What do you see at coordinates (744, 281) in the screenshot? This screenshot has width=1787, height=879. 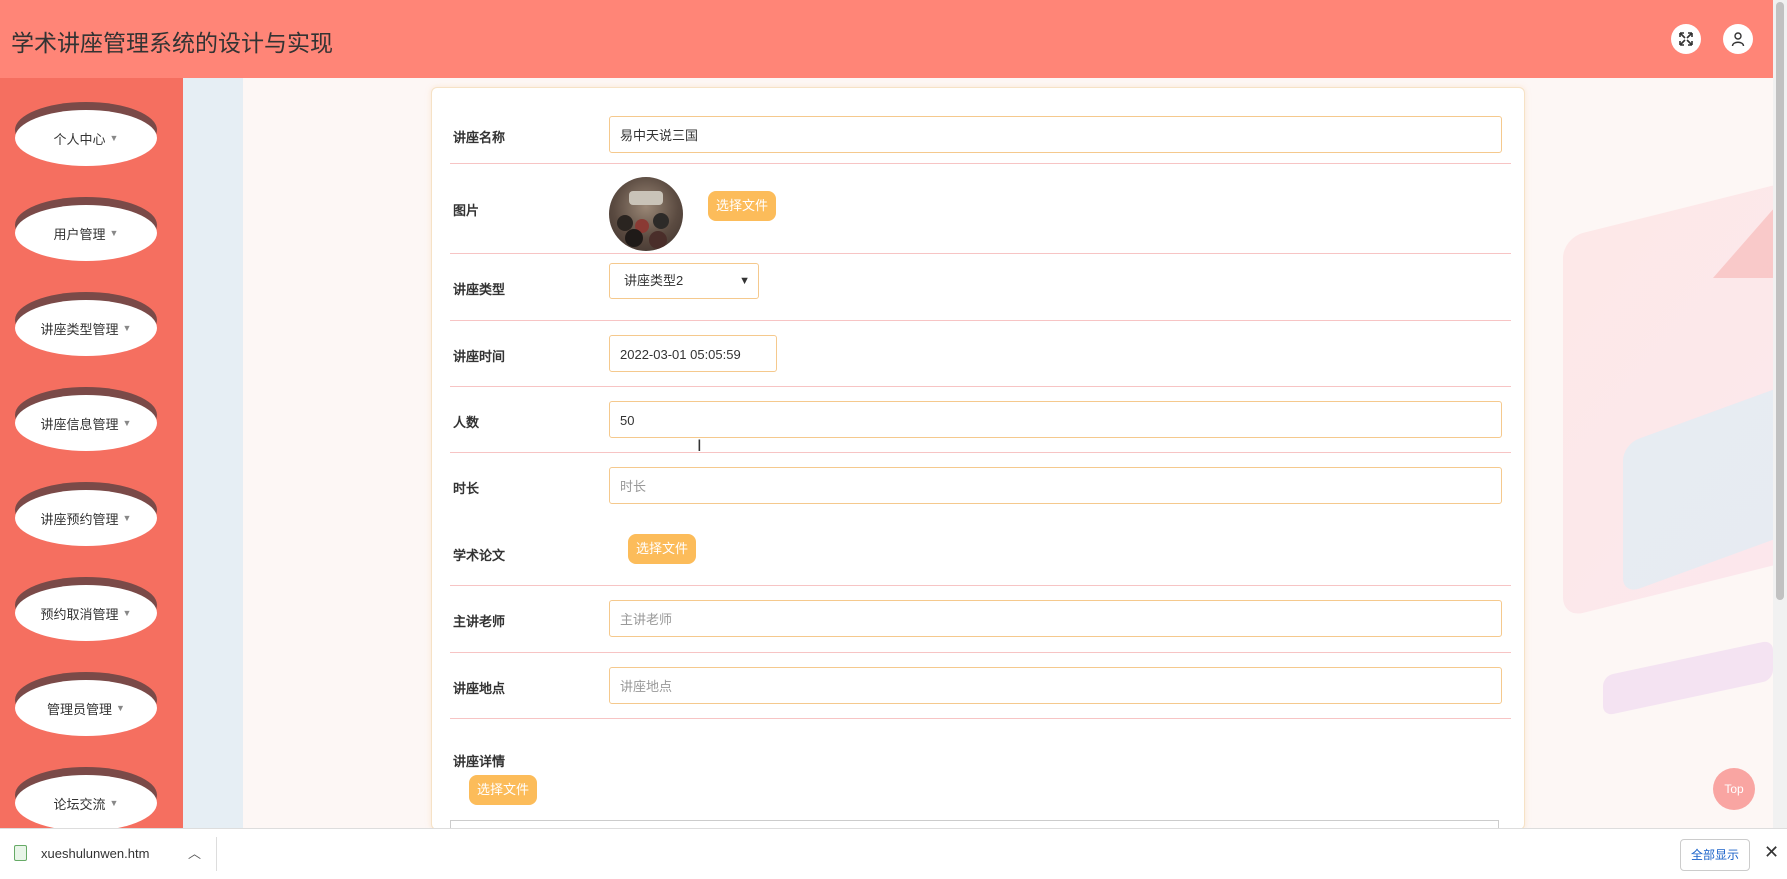 I see `chevron-down-icon: ▼` at bounding box center [744, 281].